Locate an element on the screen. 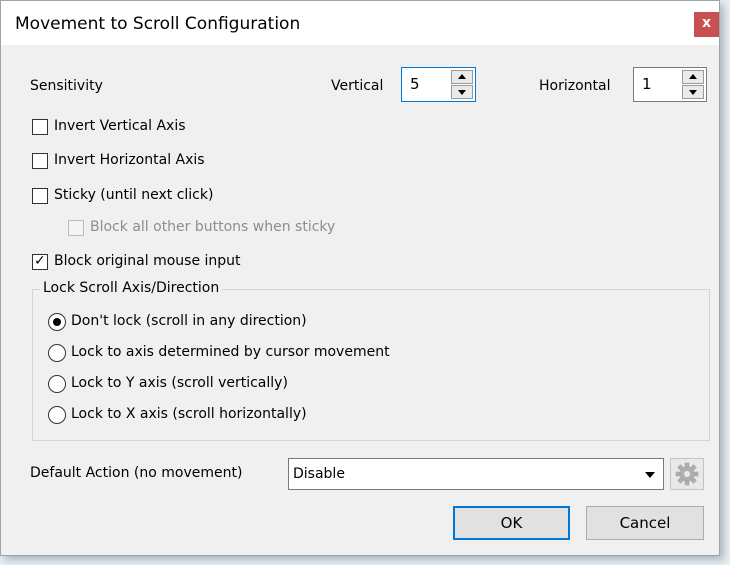  vertical-sensitivity-value: 5 is located at coordinates (415, 84).